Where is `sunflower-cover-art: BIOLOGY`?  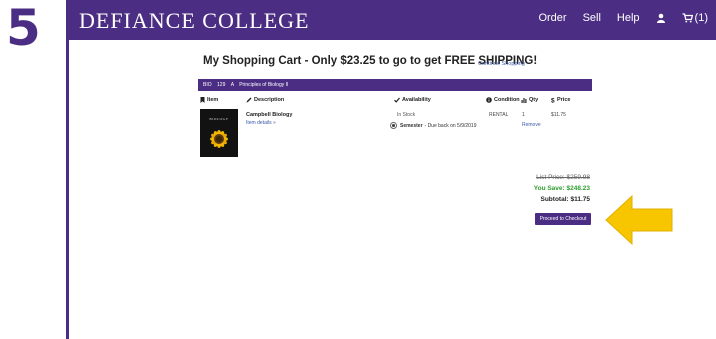
sunflower-cover-art: BIOLOGY is located at coordinates (219, 133).